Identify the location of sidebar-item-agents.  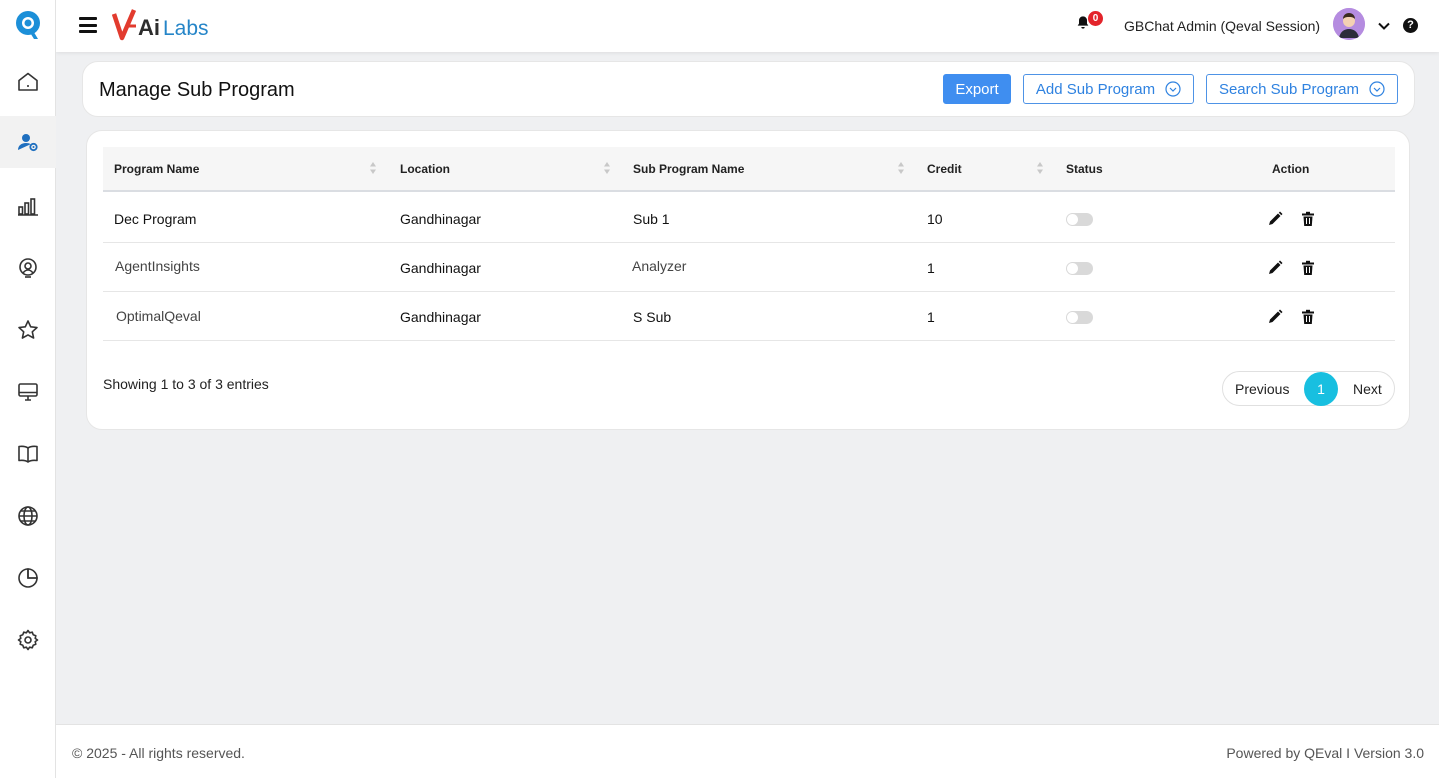
(28, 268).